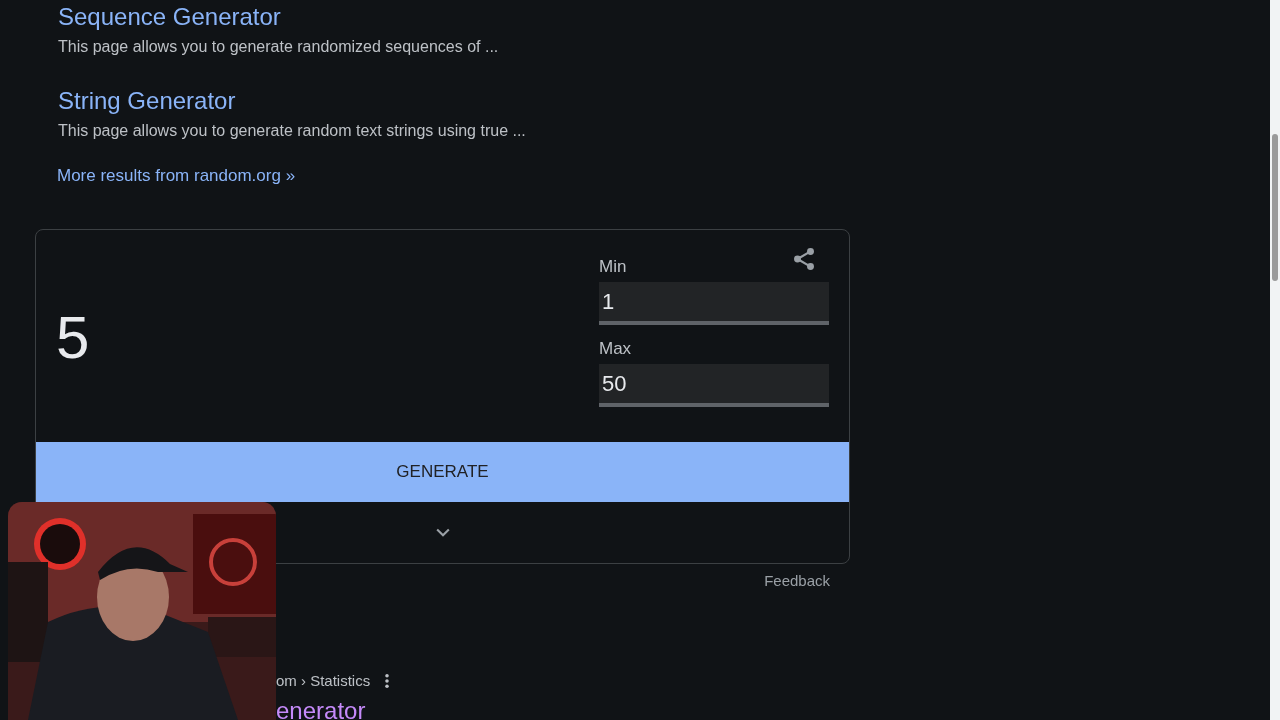 The image size is (1280, 720). I want to click on feedback-link: Feedback, so click(797, 580).